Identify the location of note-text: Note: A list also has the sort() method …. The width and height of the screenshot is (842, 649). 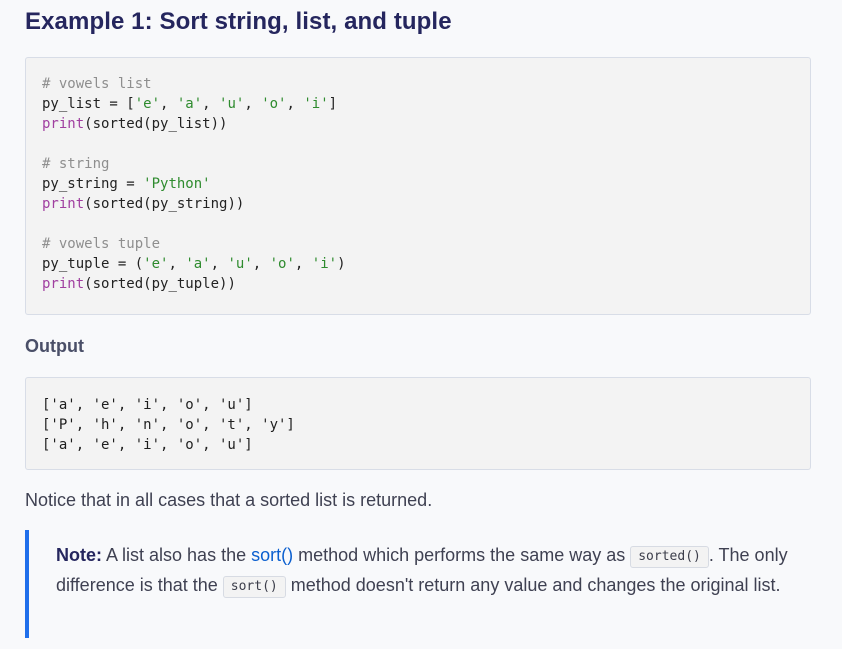
(426, 570).